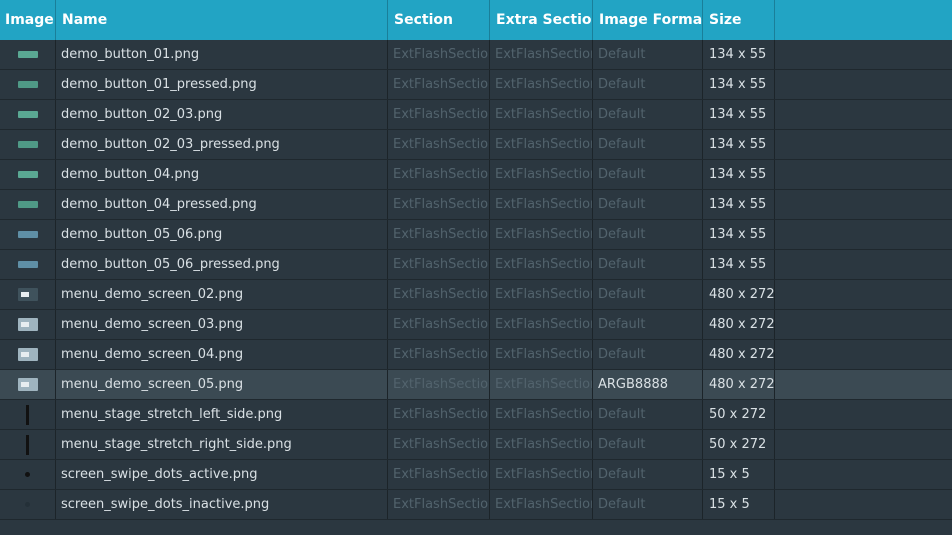  I want to click on name-cell: demo_button_02_03_pressed.png, so click(222, 144).